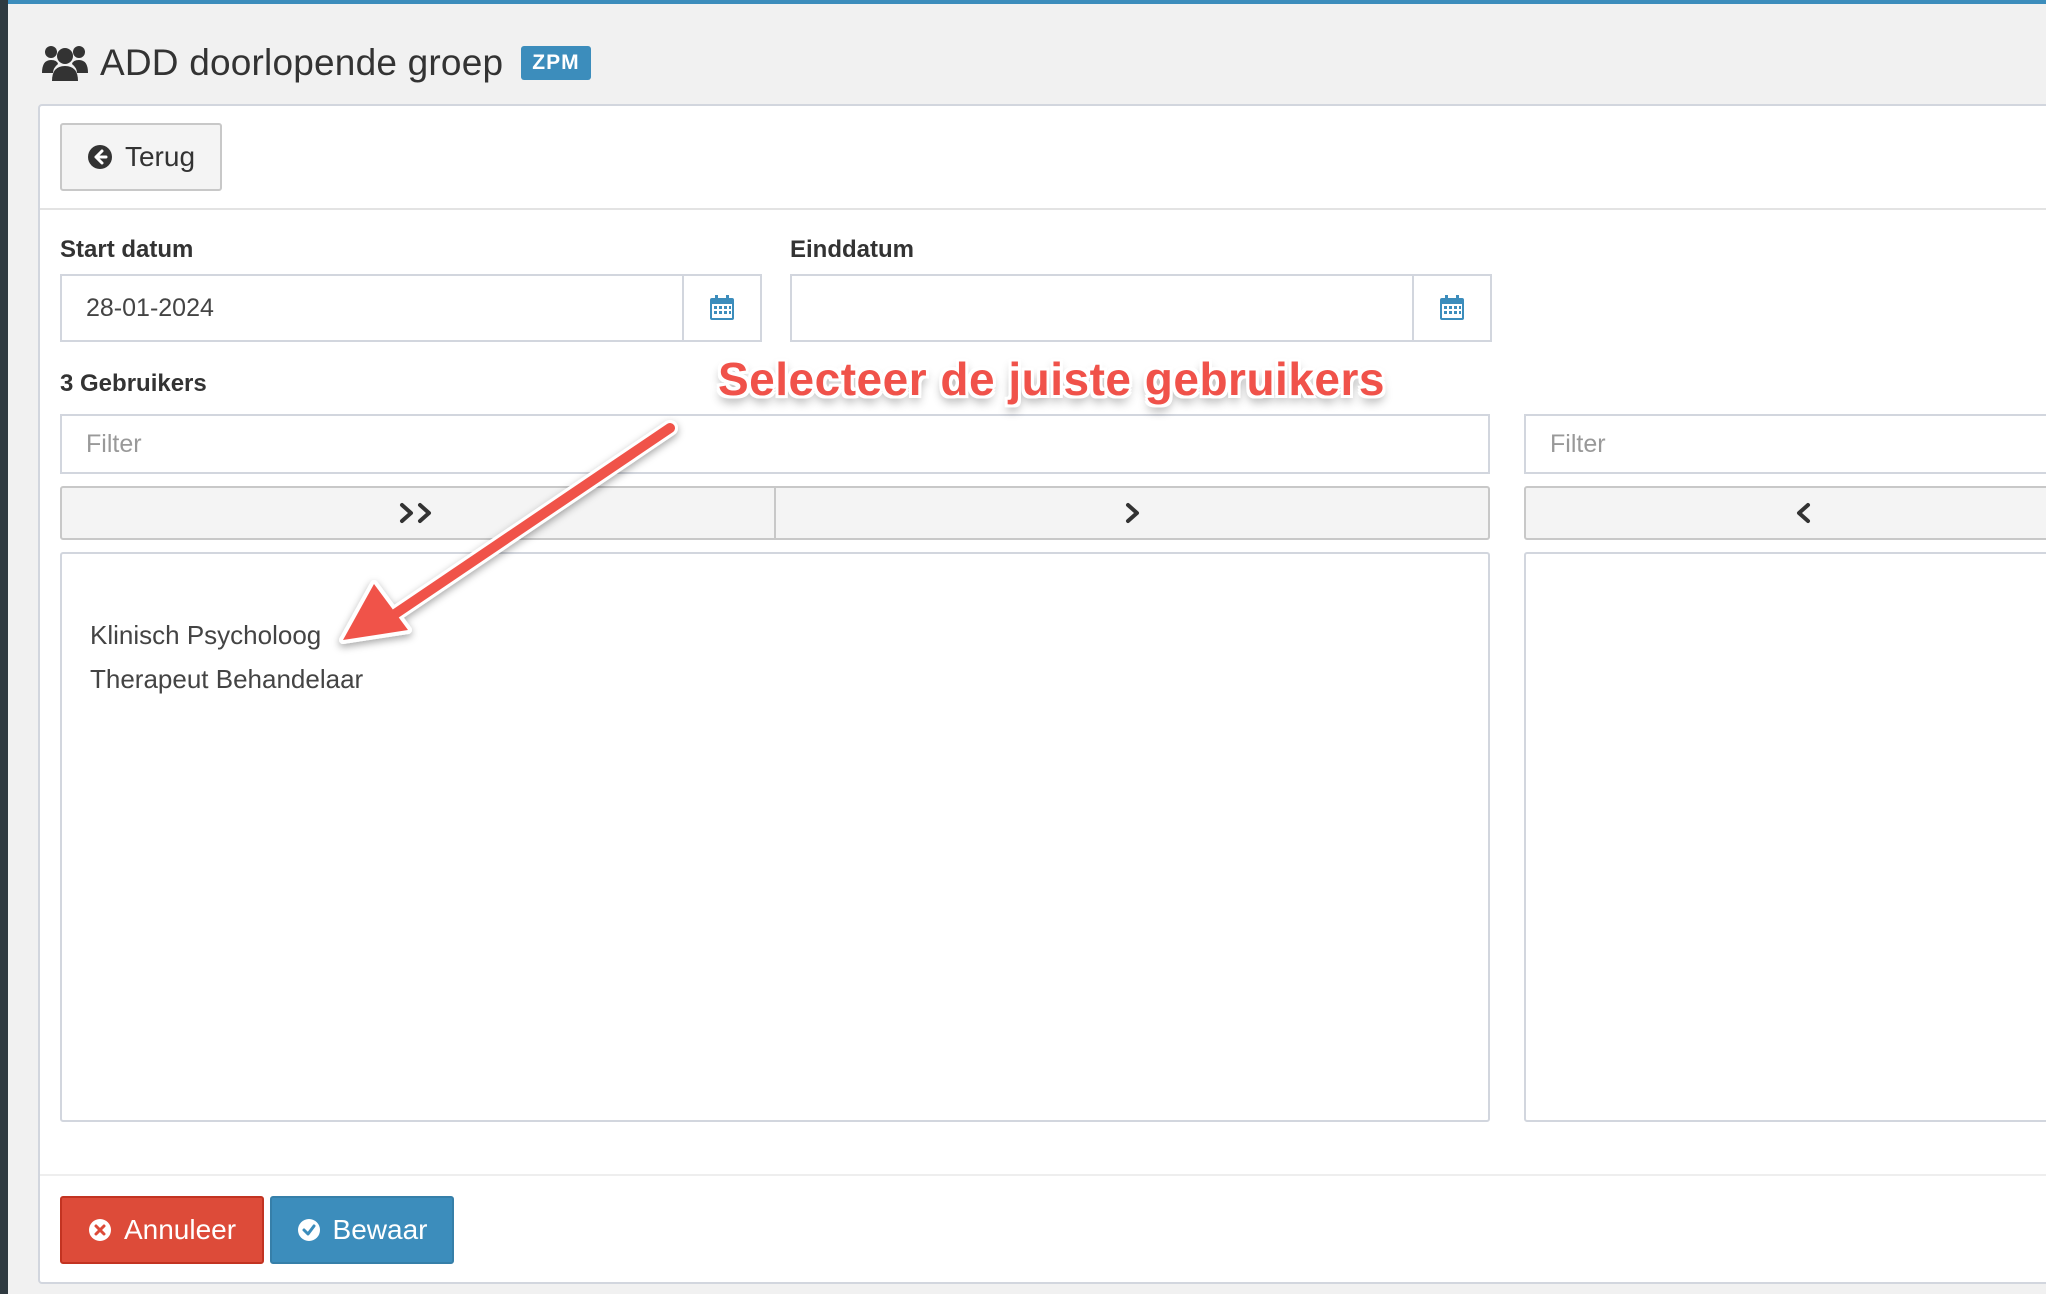 The width and height of the screenshot is (2046, 1294). I want to click on save-button-label: Bewaar, so click(380, 1229).